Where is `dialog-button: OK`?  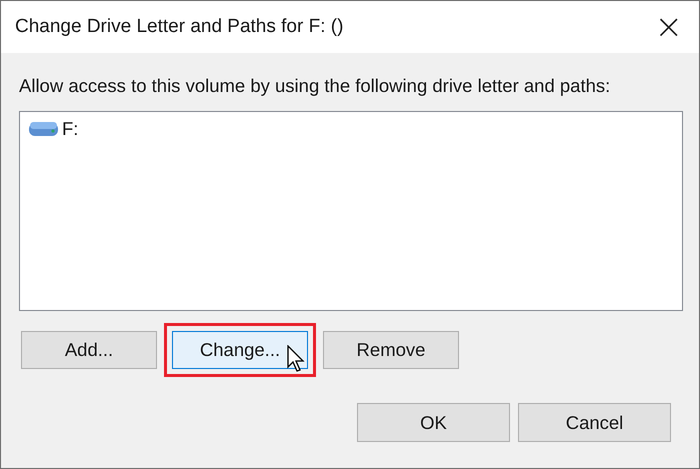
dialog-button: OK is located at coordinates (433, 422).